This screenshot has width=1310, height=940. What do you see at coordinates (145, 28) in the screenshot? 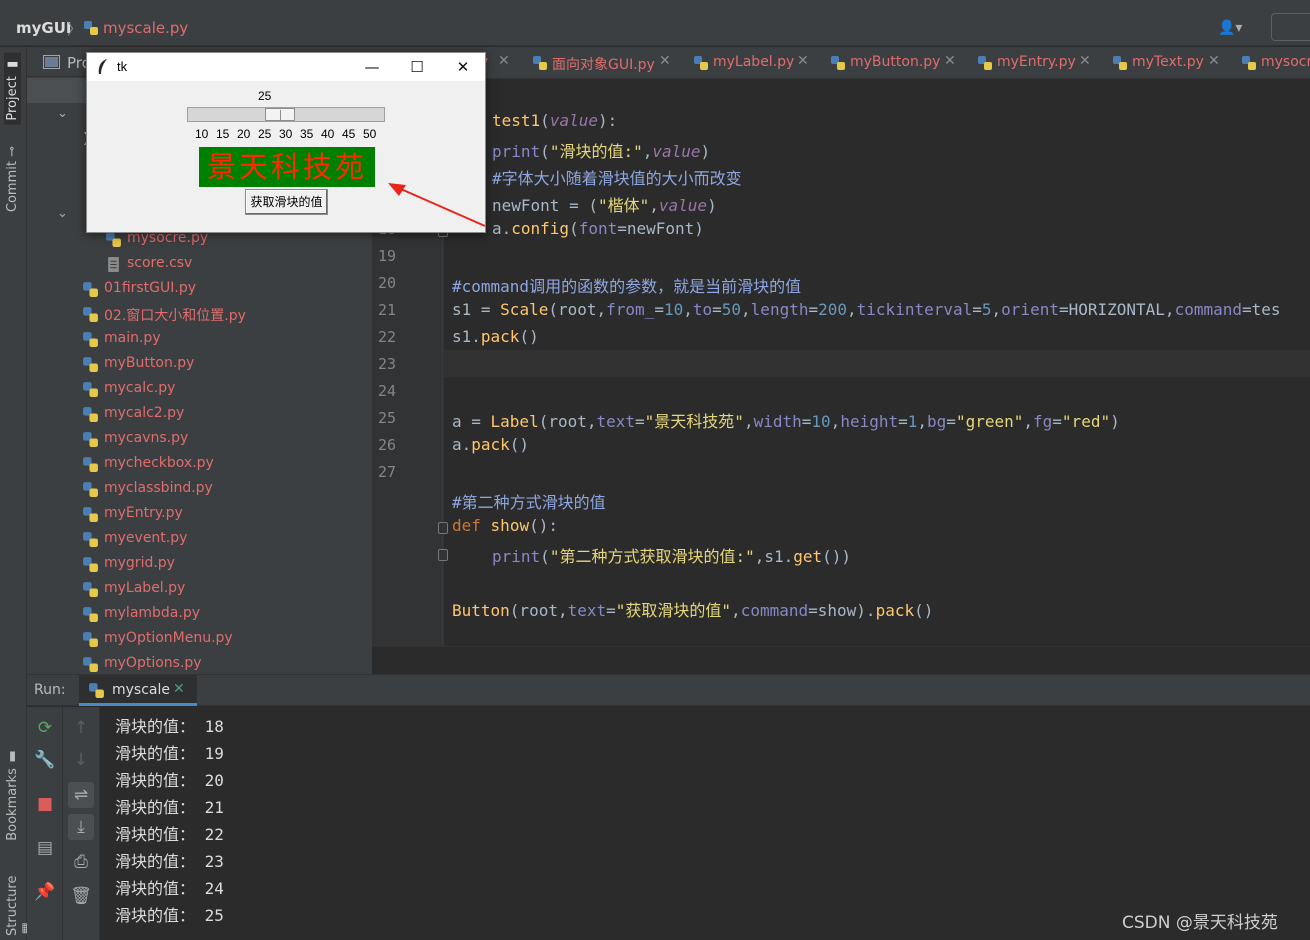
I see `breadcrumb-file: myscale.py` at bounding box center [145, 28].